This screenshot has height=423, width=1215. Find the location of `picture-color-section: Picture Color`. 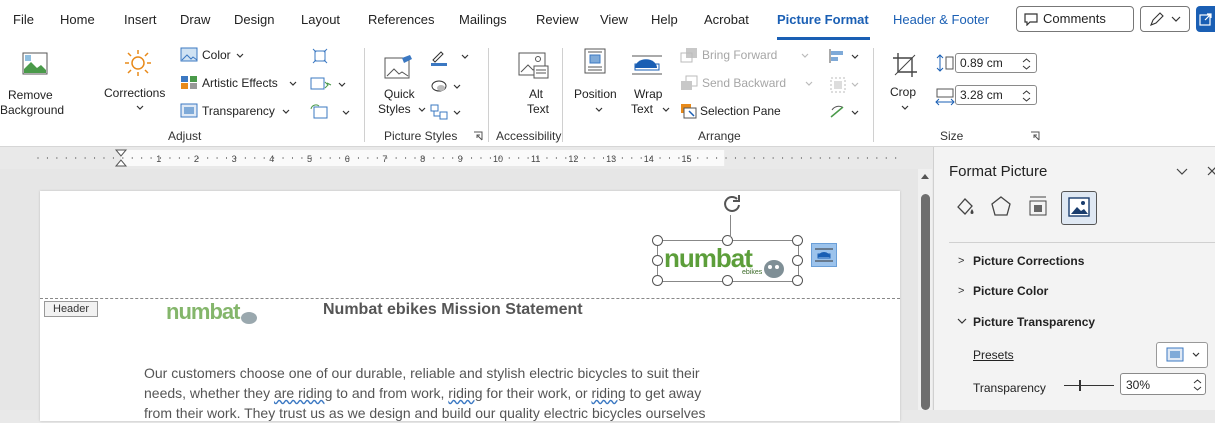

picture-color-section: Picture Color is located at coordinates (1010, 291).